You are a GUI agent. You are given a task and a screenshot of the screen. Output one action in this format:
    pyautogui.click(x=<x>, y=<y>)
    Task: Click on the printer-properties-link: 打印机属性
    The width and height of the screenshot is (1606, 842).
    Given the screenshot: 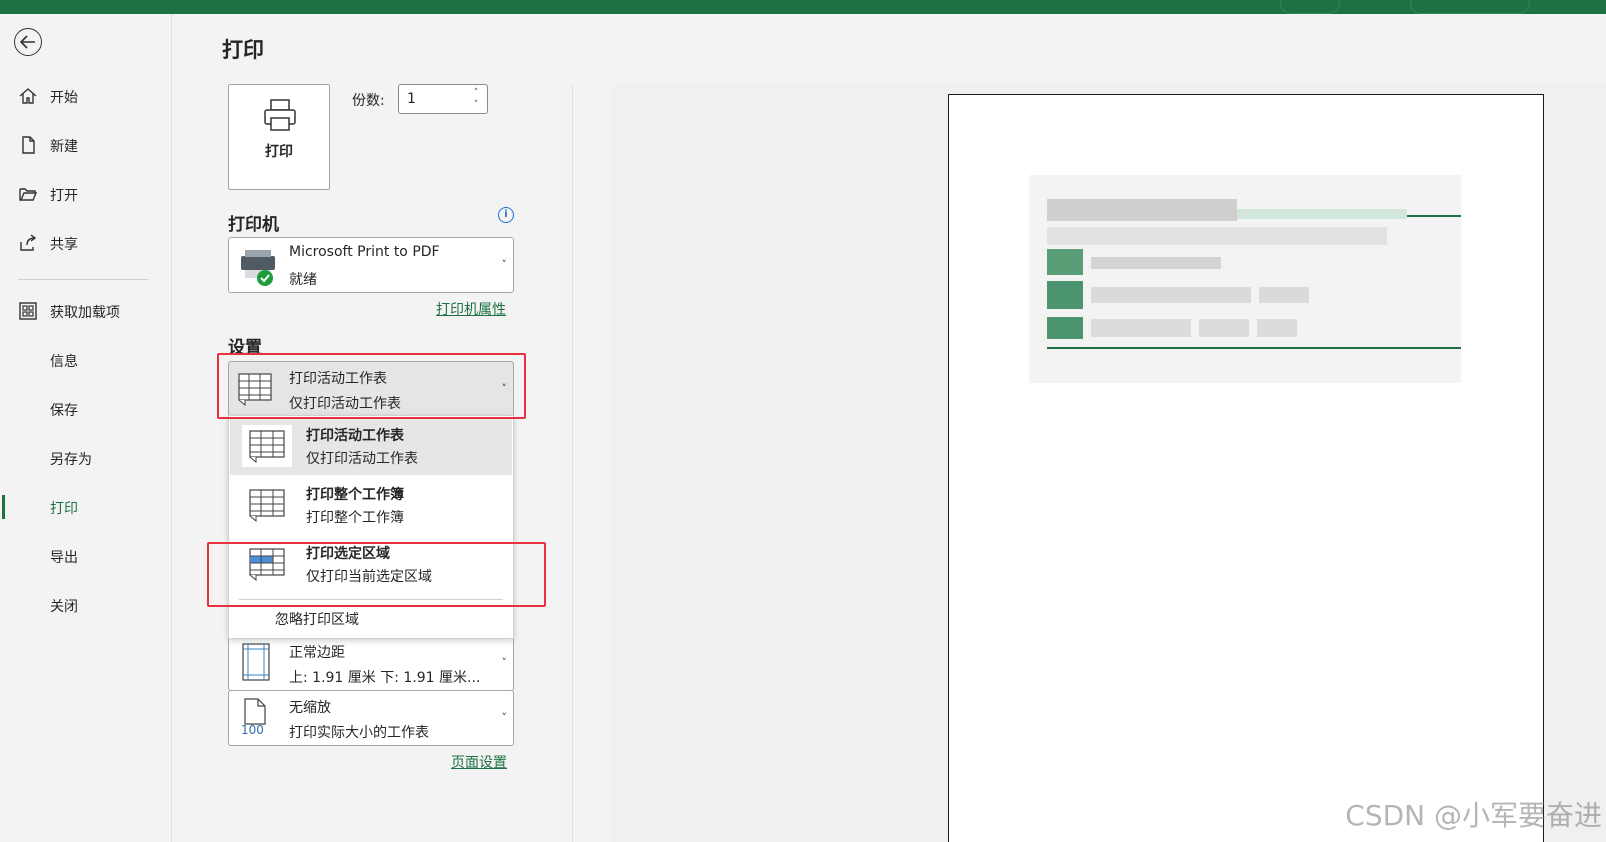 What is the action you would take?
    pyautogui.click(x=471, y=309)
    